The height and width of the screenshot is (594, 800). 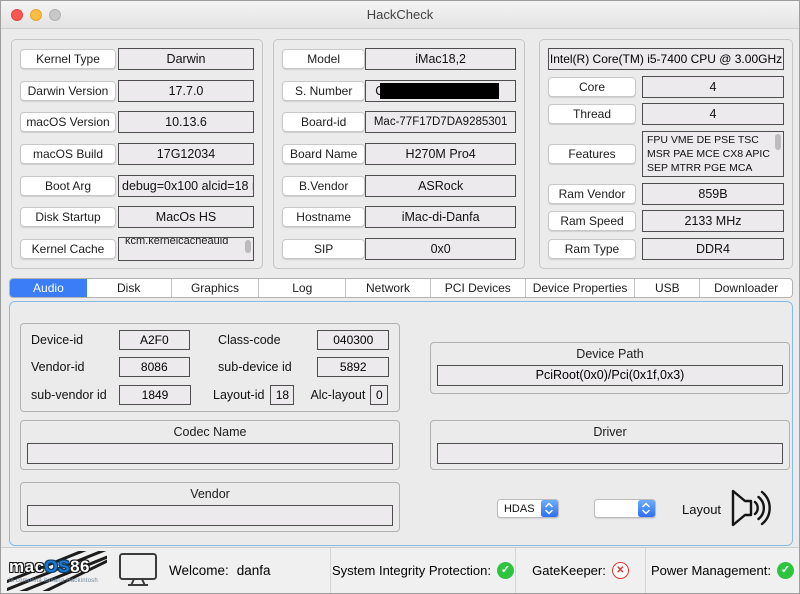 I want to click on tab-audio: Audio, so click(x=48, y=288).